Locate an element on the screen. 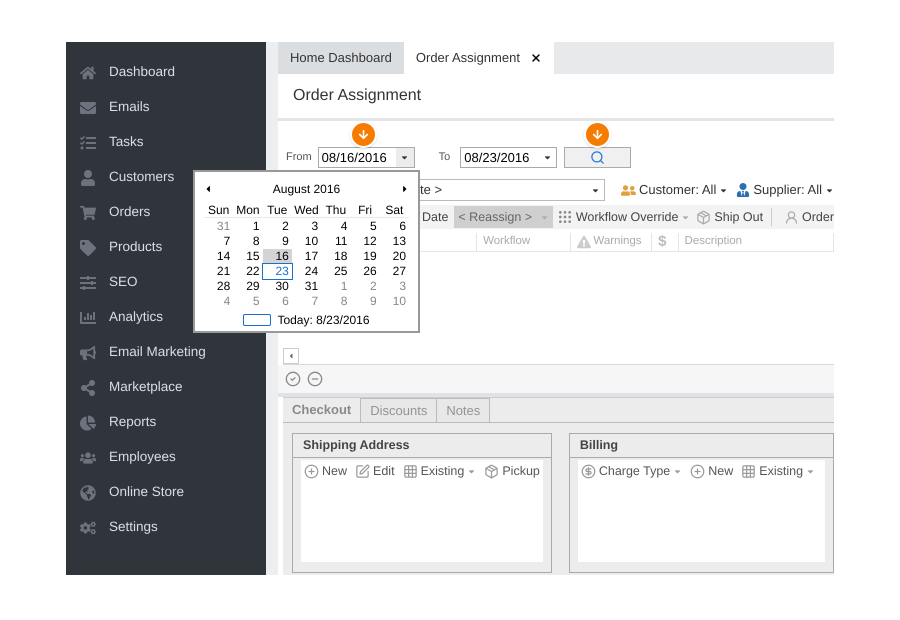 The image size is (900, 620). calendar-day: 30 is located at coordinates (277, 286).